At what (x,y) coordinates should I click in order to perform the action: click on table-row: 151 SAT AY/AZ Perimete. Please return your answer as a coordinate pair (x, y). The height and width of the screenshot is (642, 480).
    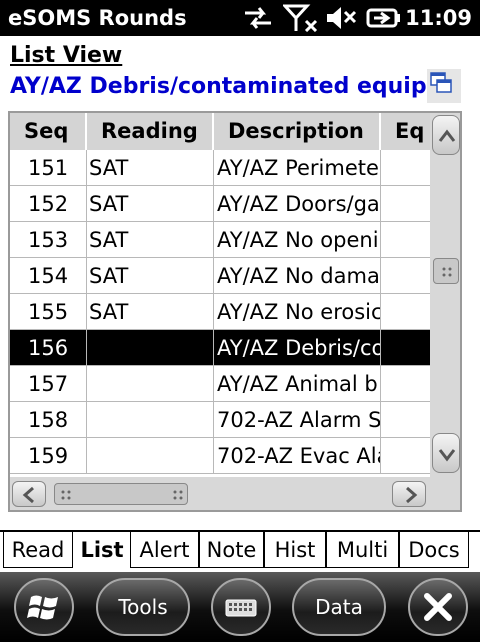
    Looking at the image, I should click on (220, 168).